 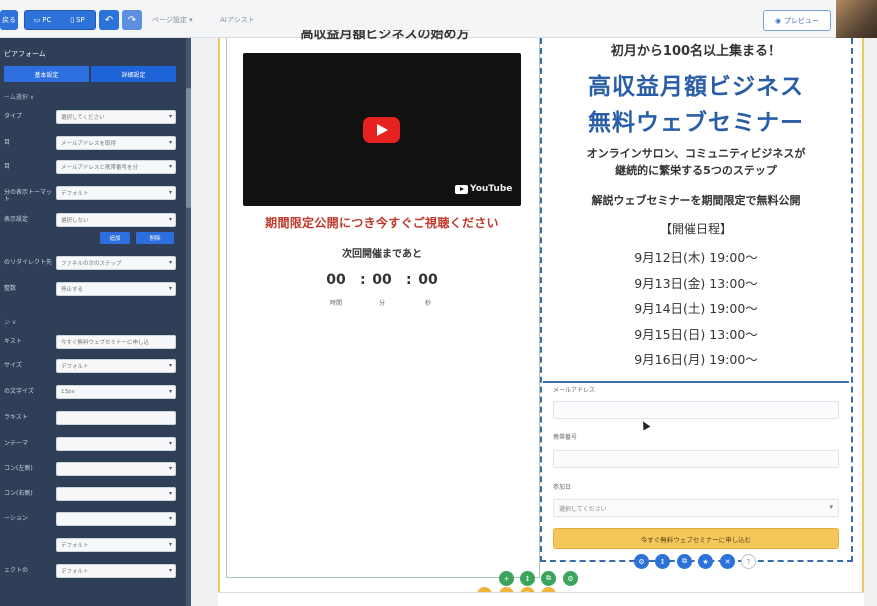 I want to click on setting-label: サイズ, so click(x=13, y=365).